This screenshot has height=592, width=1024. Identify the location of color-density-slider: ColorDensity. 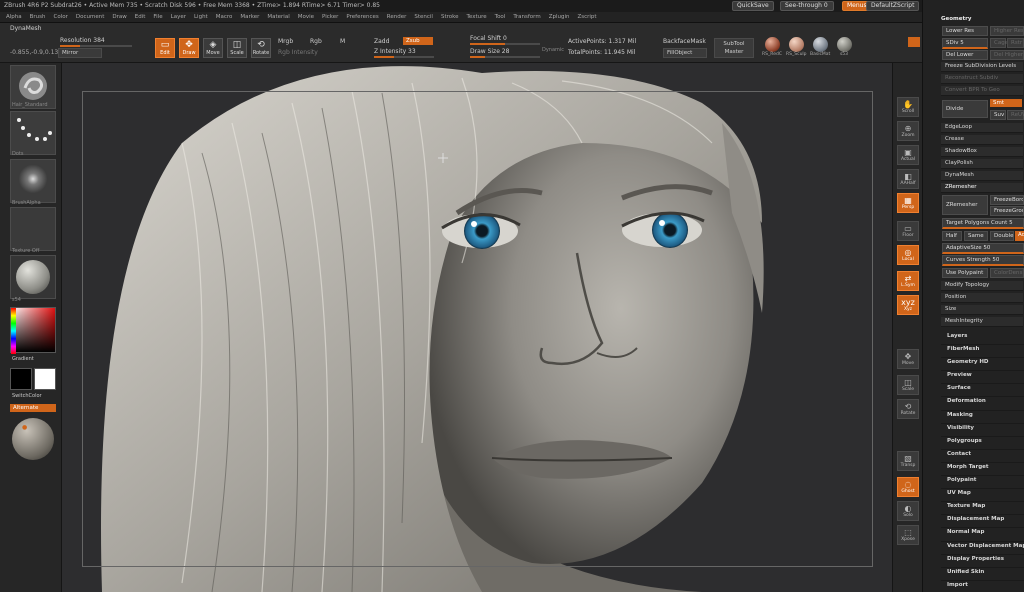
(1007, 273).